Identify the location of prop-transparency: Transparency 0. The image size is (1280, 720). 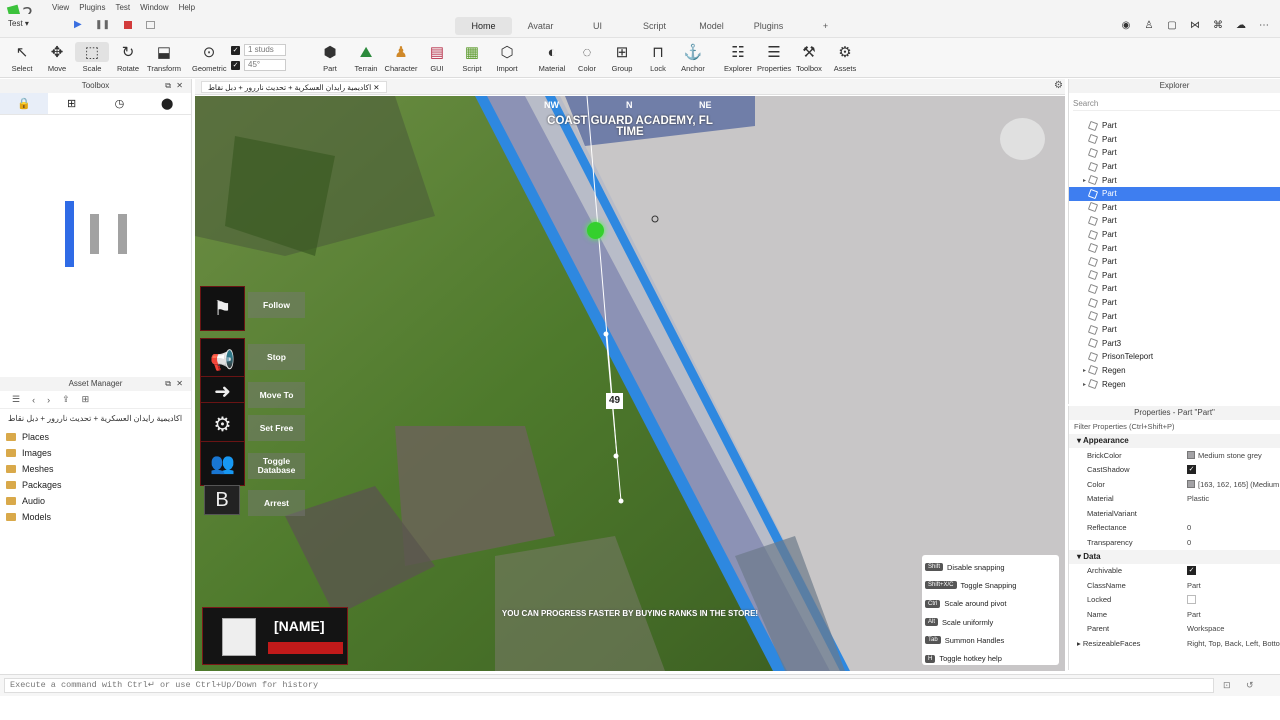
(1174, 542).